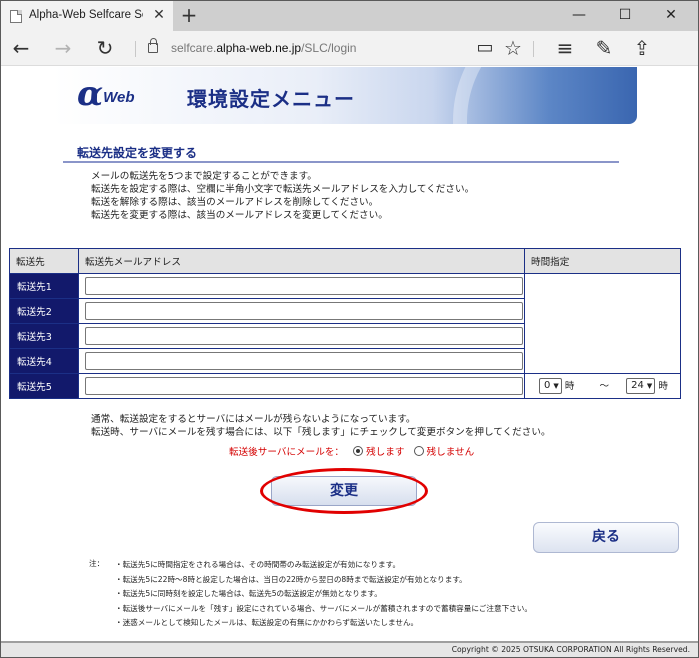  I want to click on start-hour-value: 0, so click(547, 385).